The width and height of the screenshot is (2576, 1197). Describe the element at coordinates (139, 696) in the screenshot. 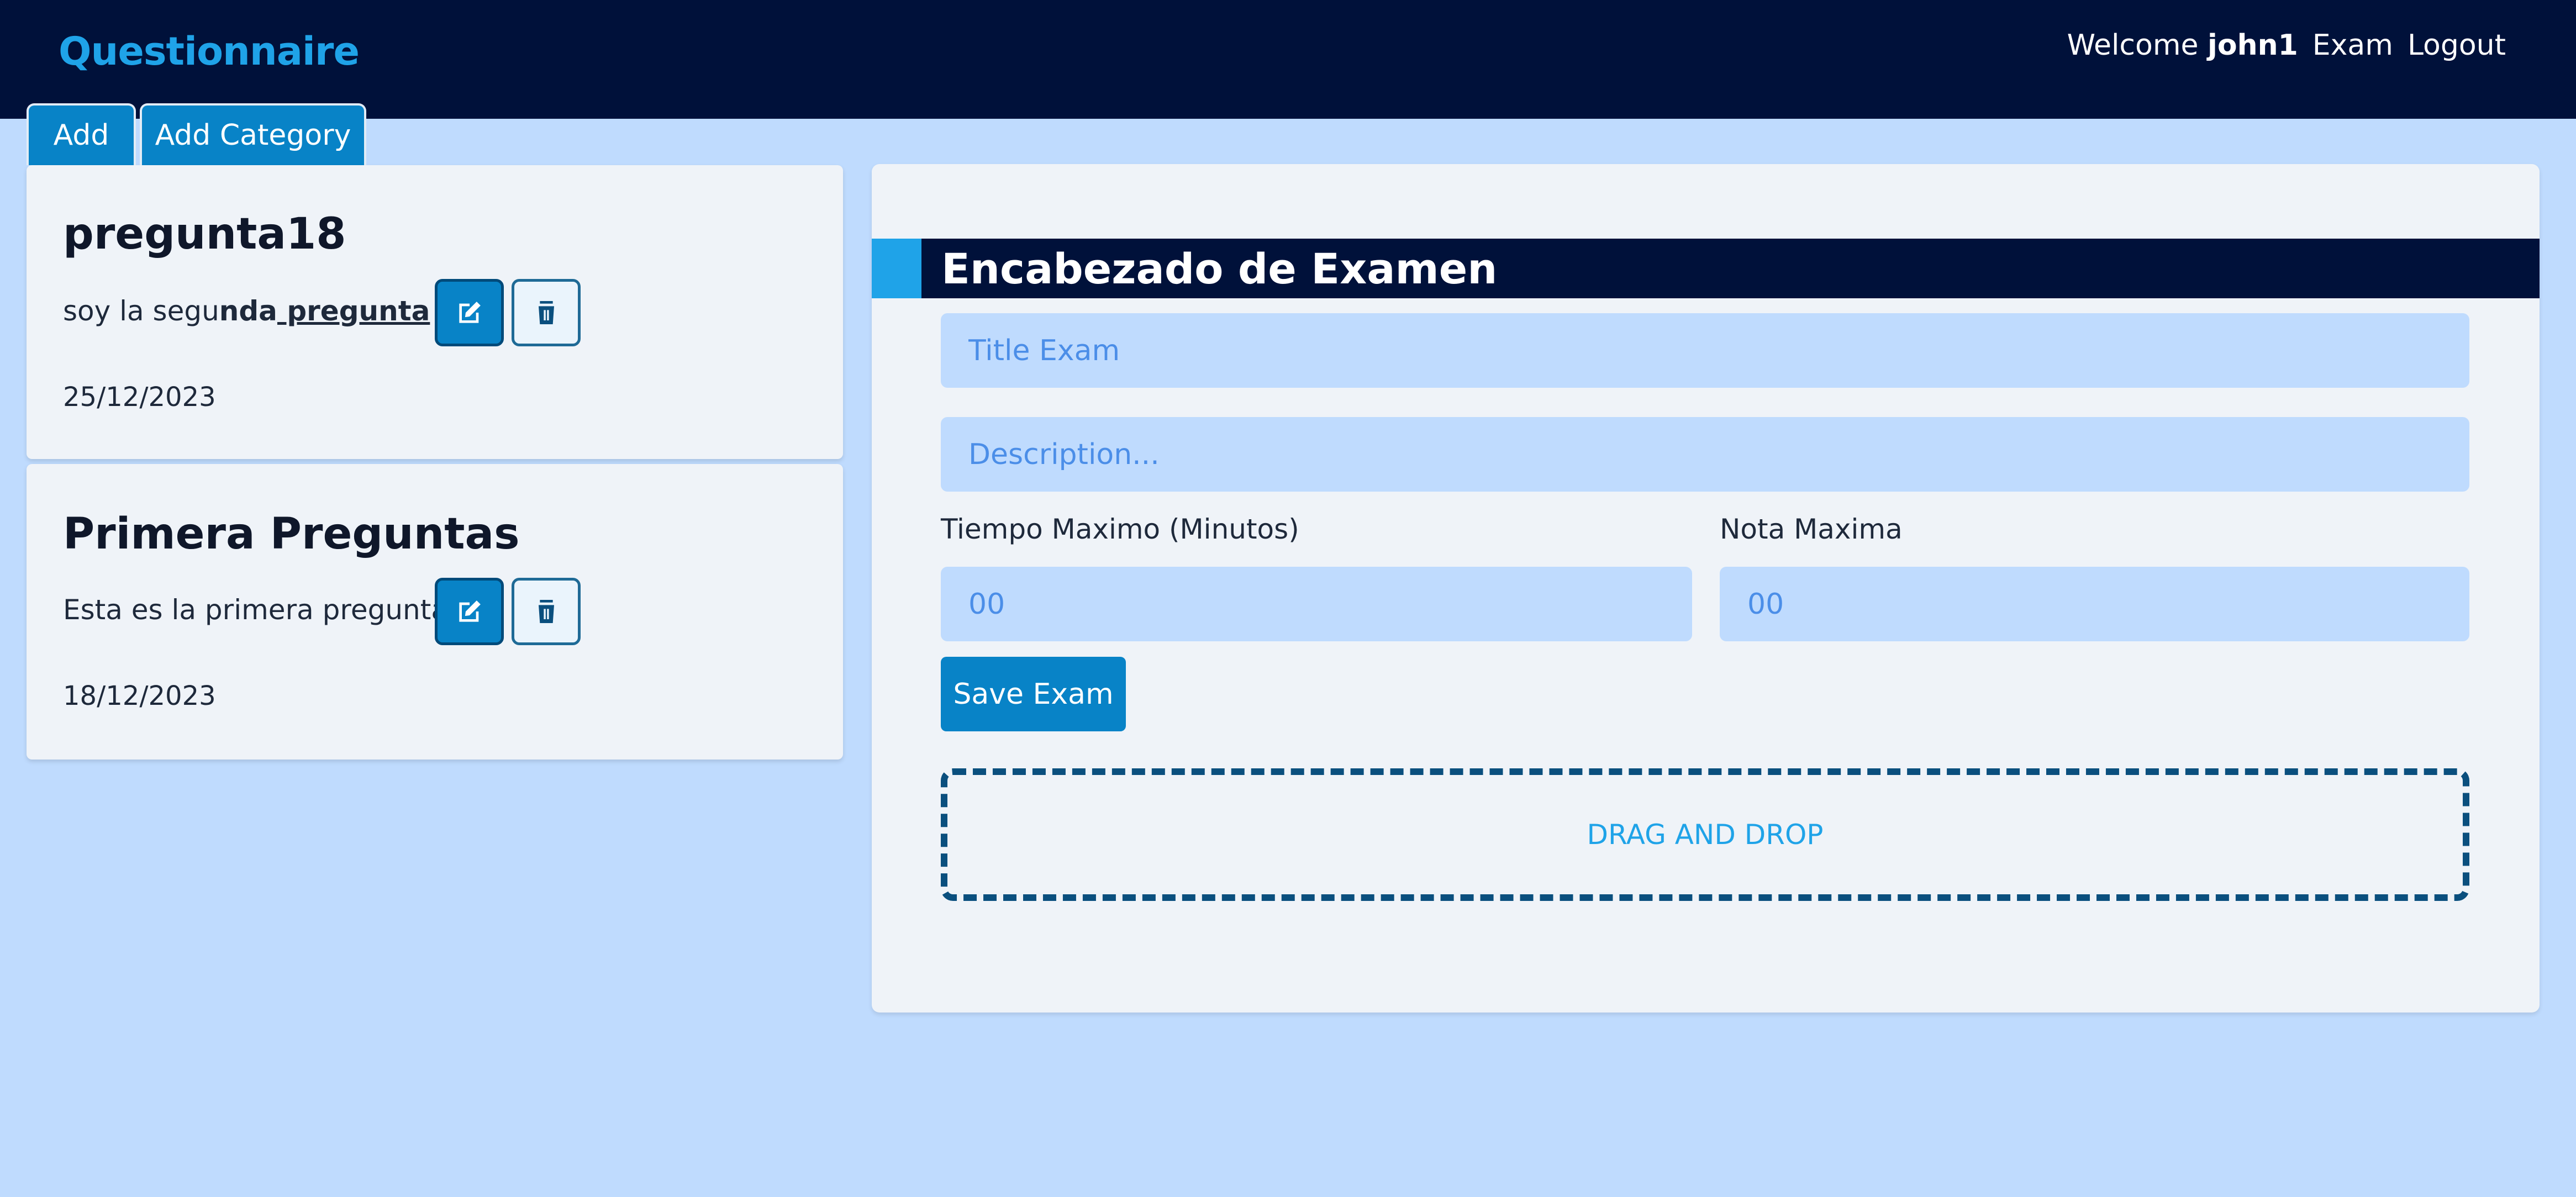

I see `question-date: 18/12/2023` at that location.